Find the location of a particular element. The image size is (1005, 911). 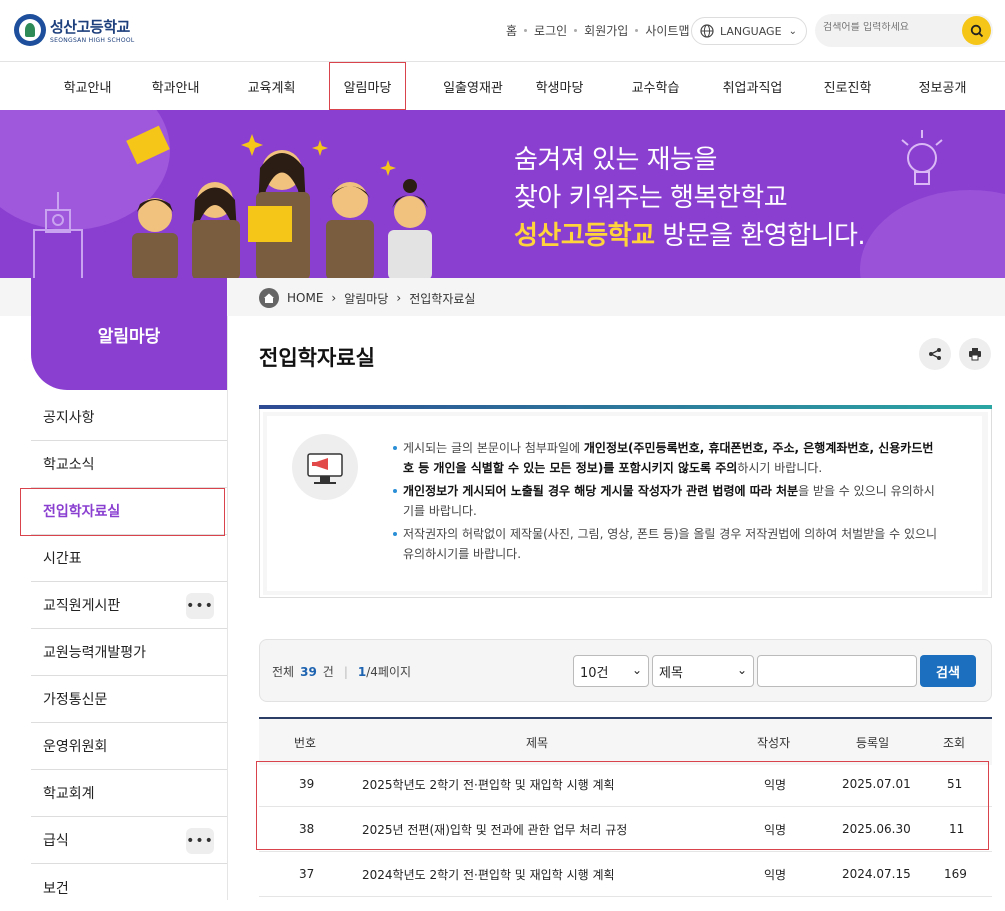

gnb-item-admission: 진로진학 is located at coordinates (847, 86).